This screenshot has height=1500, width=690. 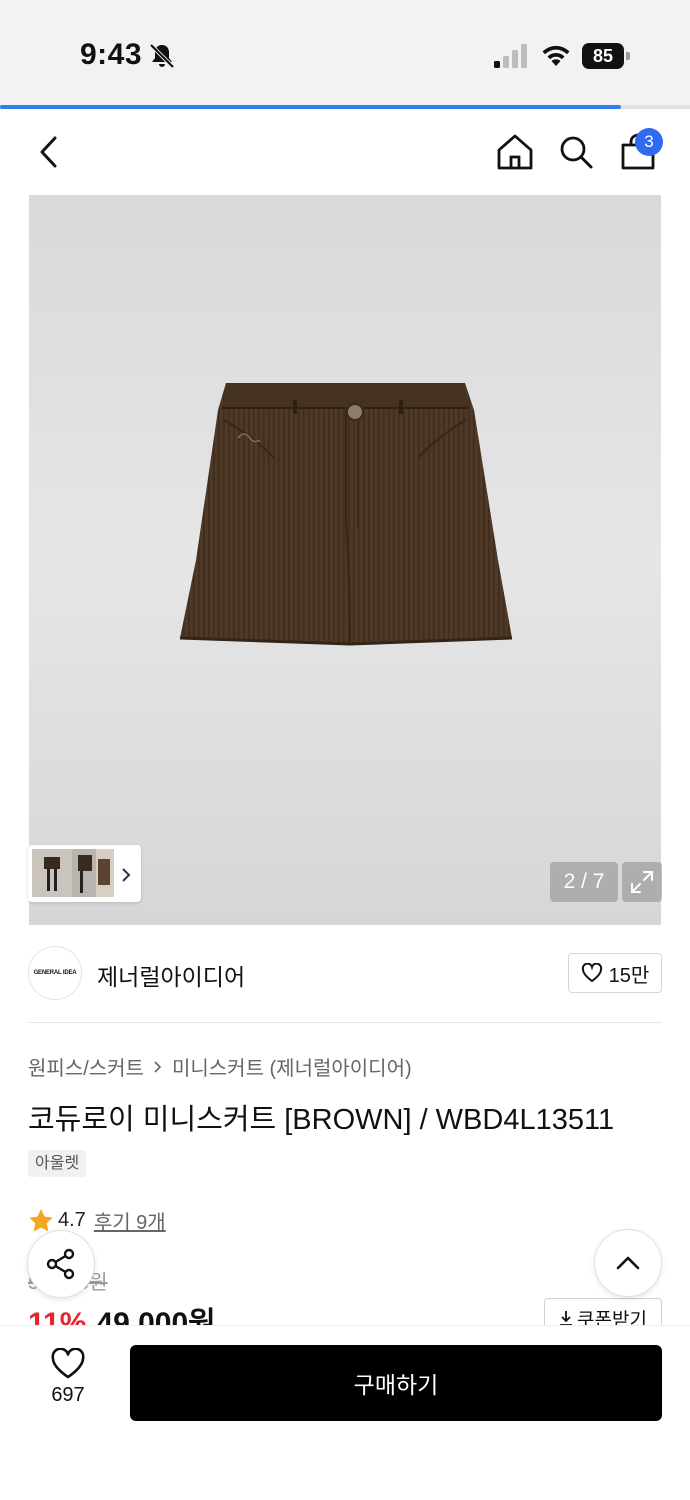 I want to click on wifi-icon, so click(x=556, y=55).